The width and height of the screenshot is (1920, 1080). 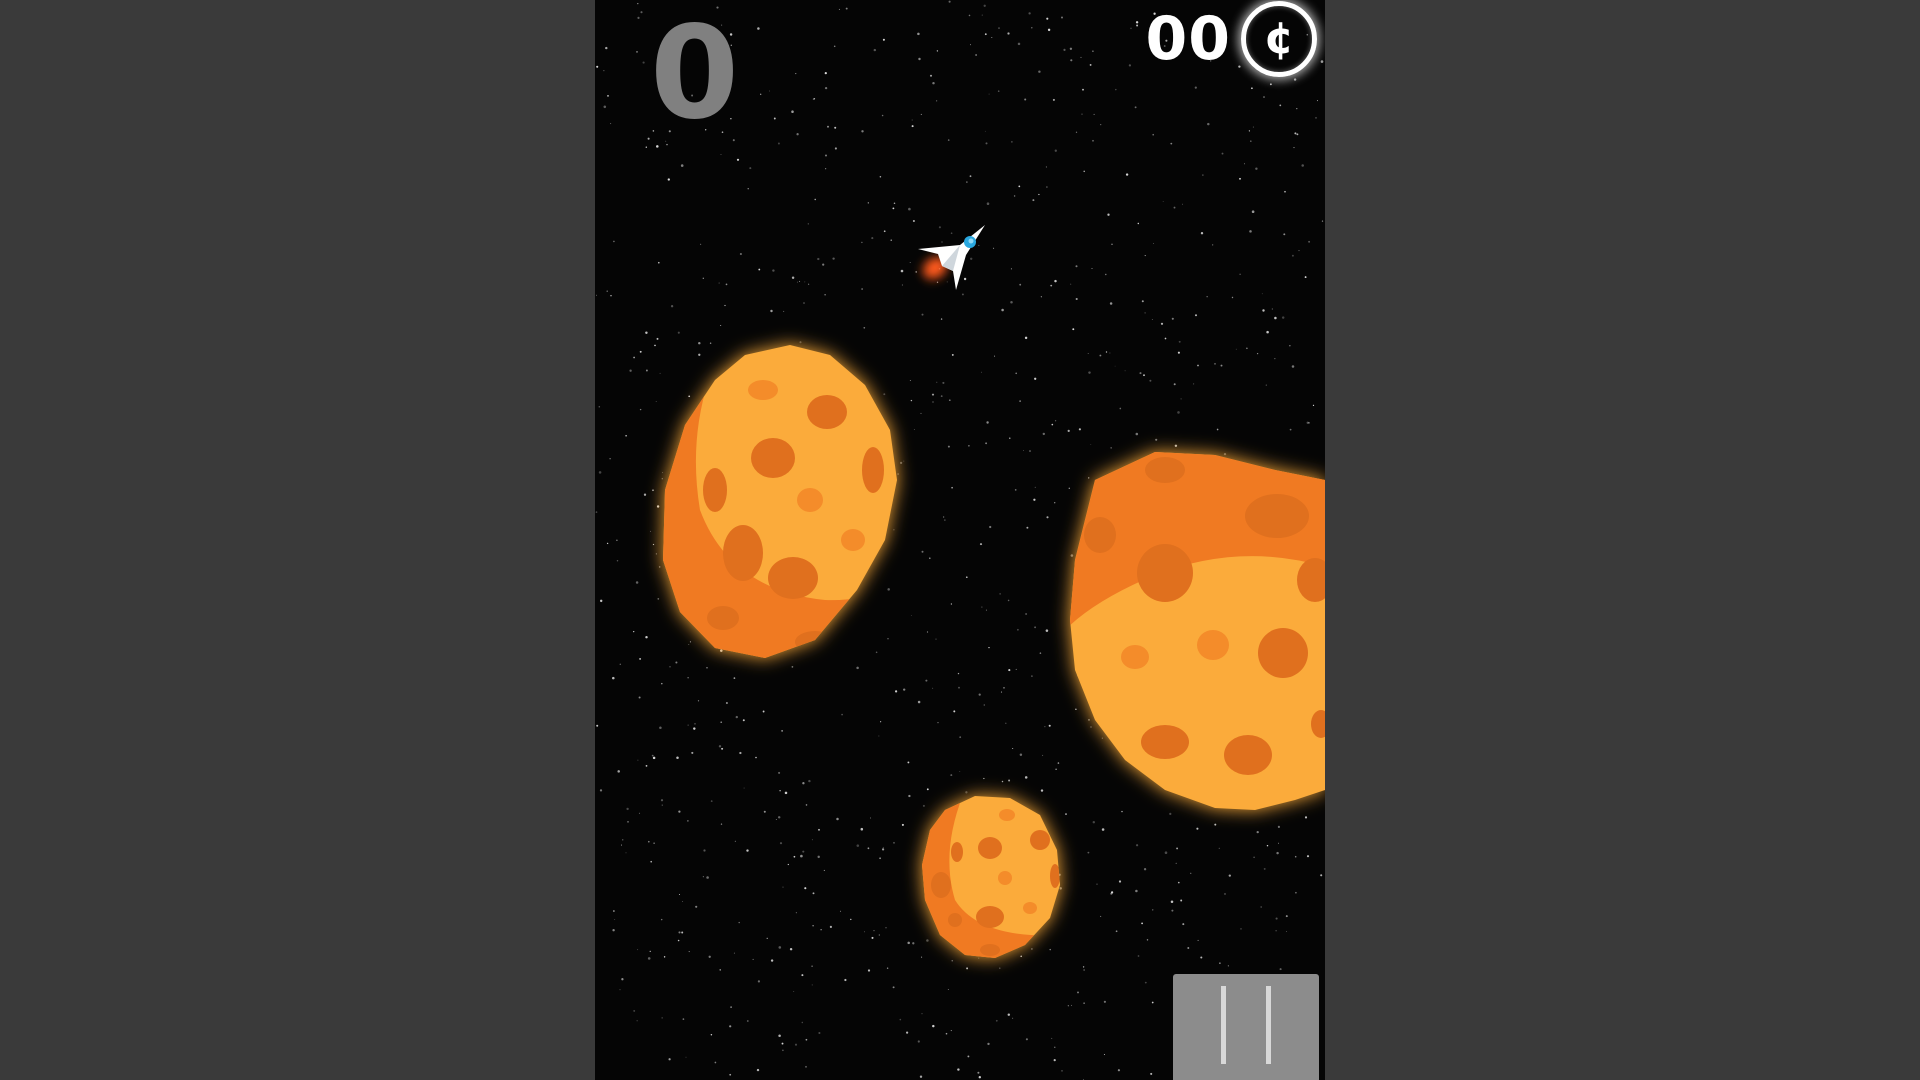 What do you see at coordinates (1188, 39) in the screenshot?
I see `coin-count: 00` at bounding box center [1188, 39].